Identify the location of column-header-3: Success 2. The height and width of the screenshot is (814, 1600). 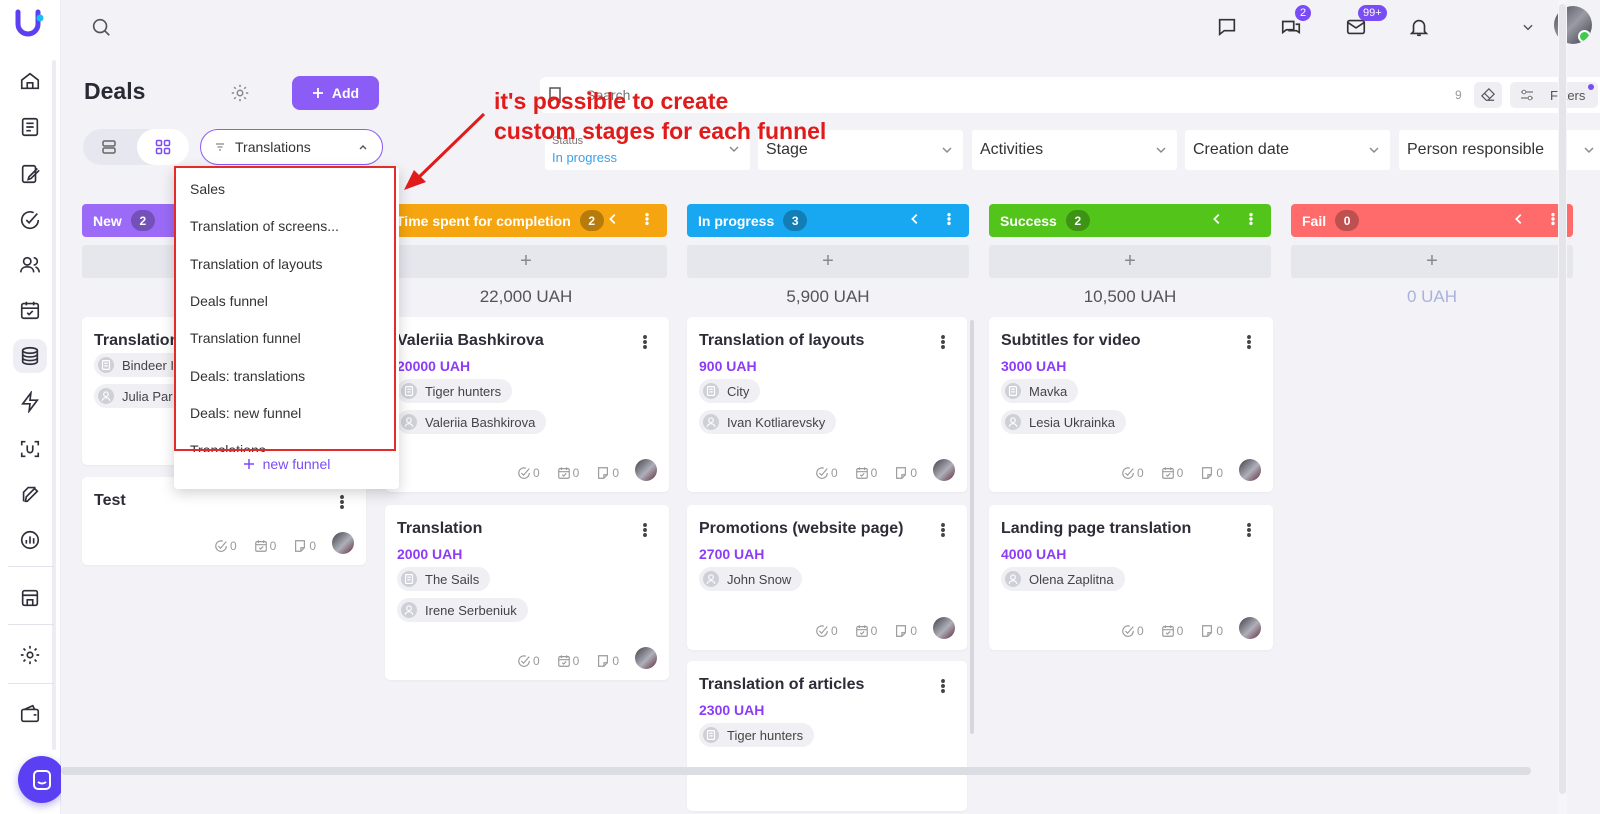
(1130, 220).